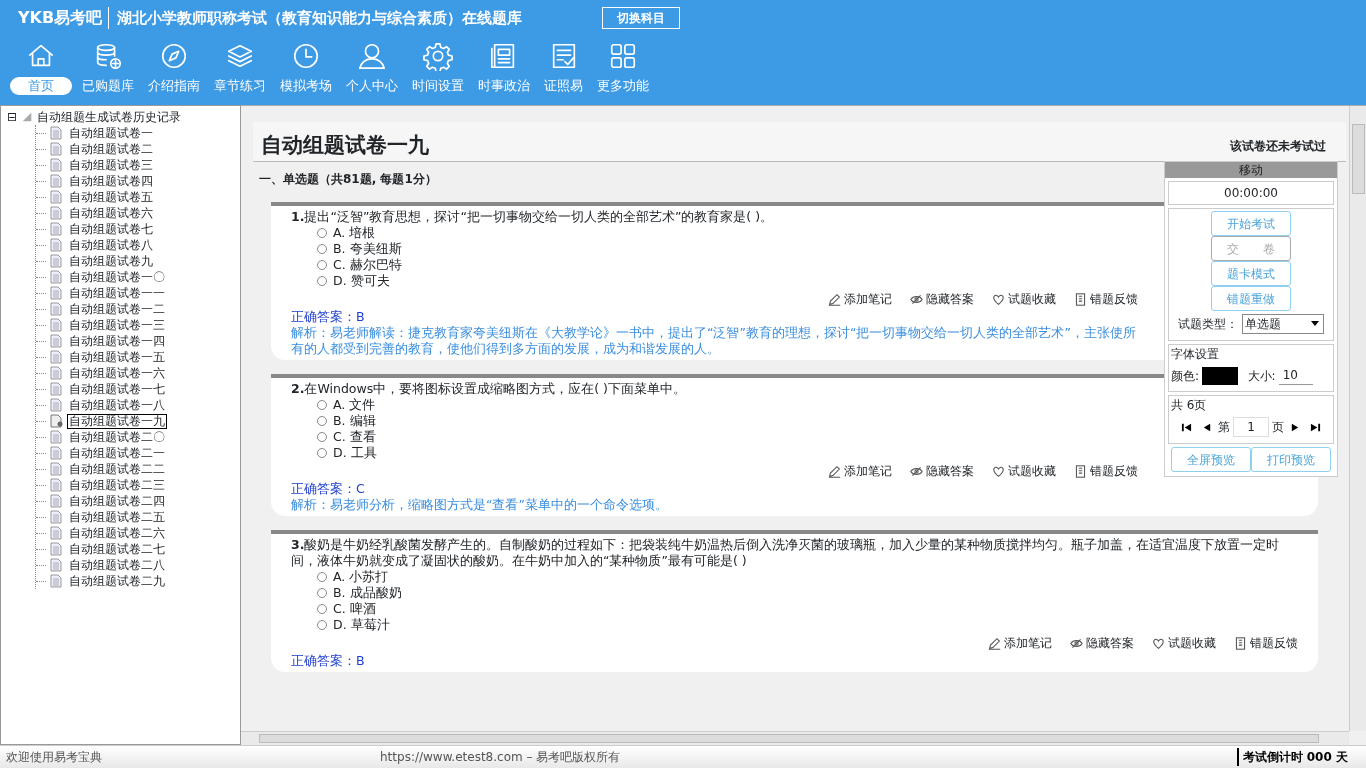 The height and width of the screenshot is (768, 1366). I want to click on tree-item: 自动组题试卷二, so click(111, 149).